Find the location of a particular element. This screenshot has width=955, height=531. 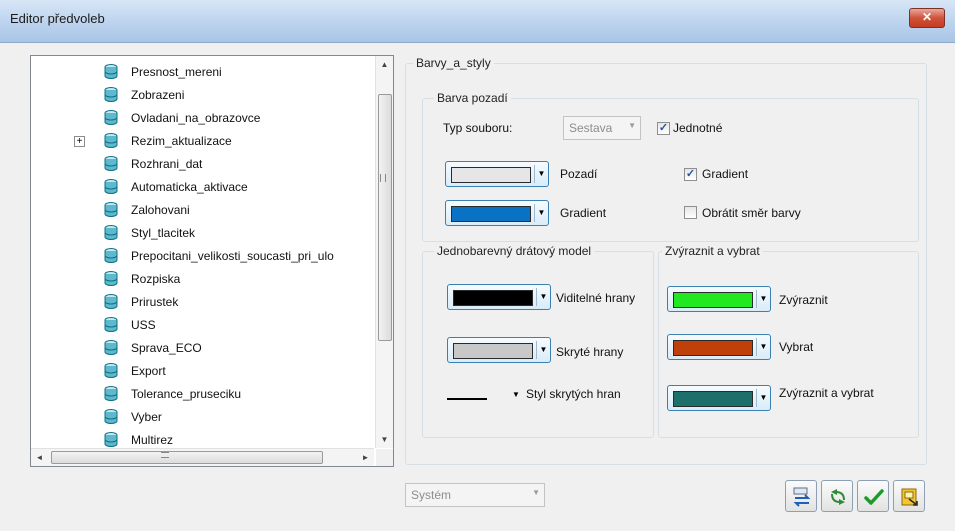

scroll-down-arrow-icon: ▼ is located at coordinates (384, 439).